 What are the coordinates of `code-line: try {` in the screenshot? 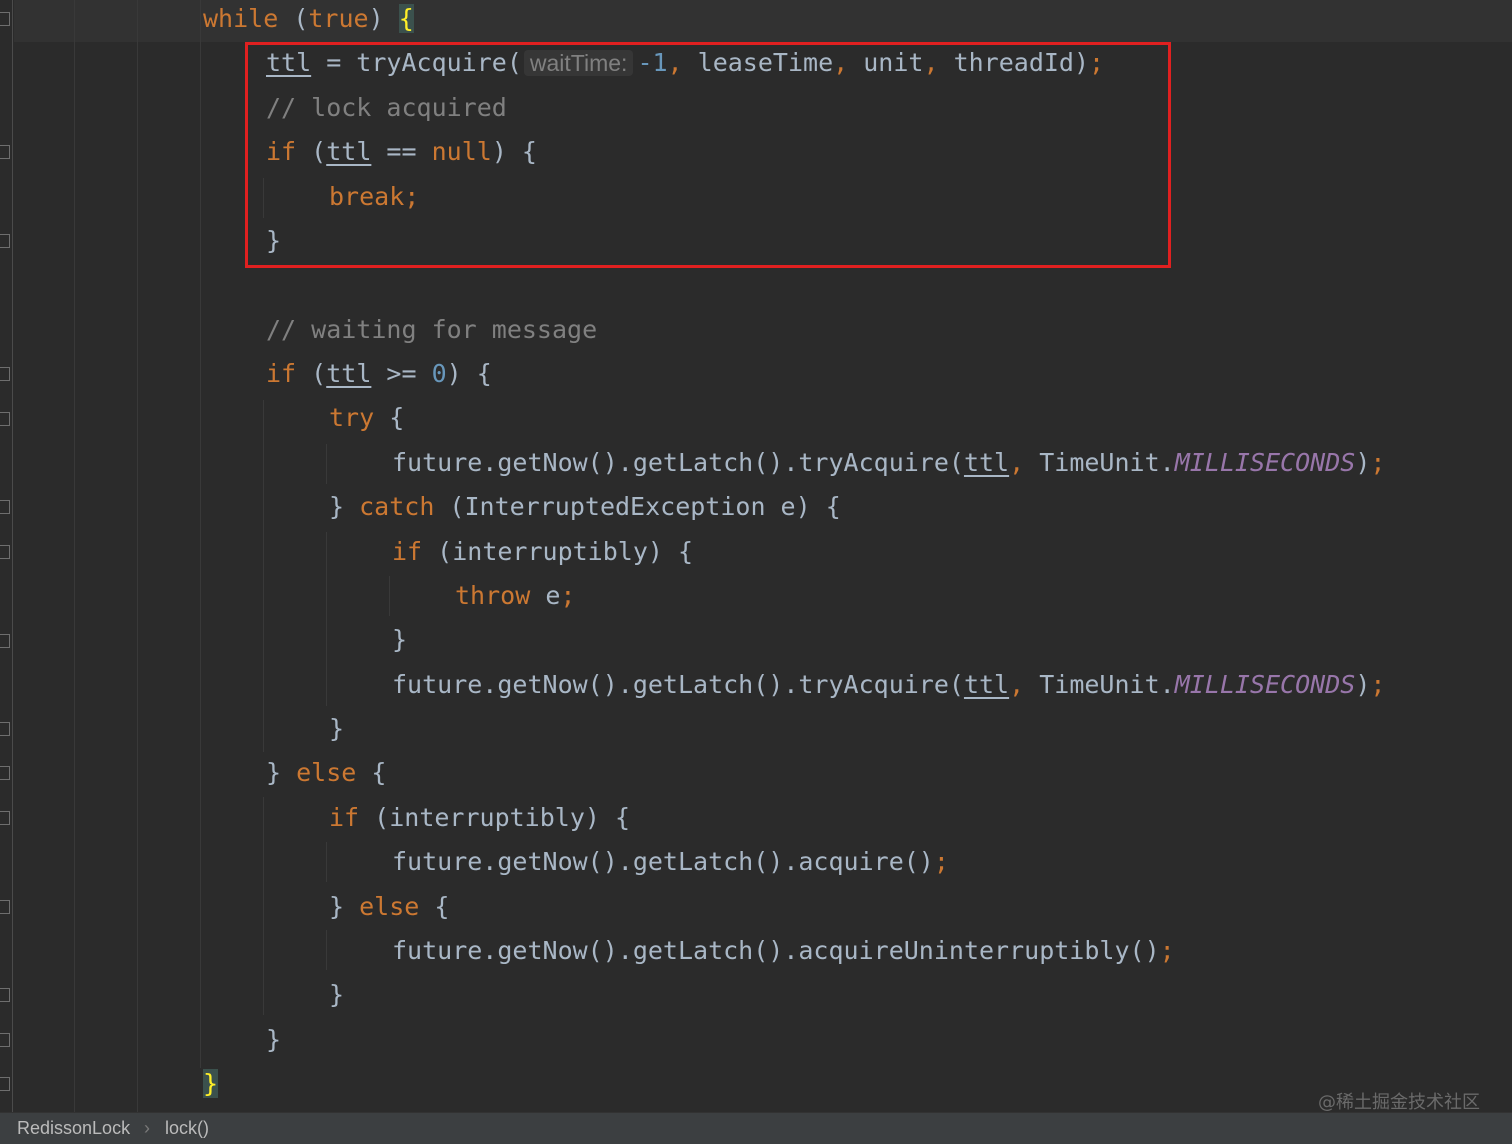 It's located at (366, 418).